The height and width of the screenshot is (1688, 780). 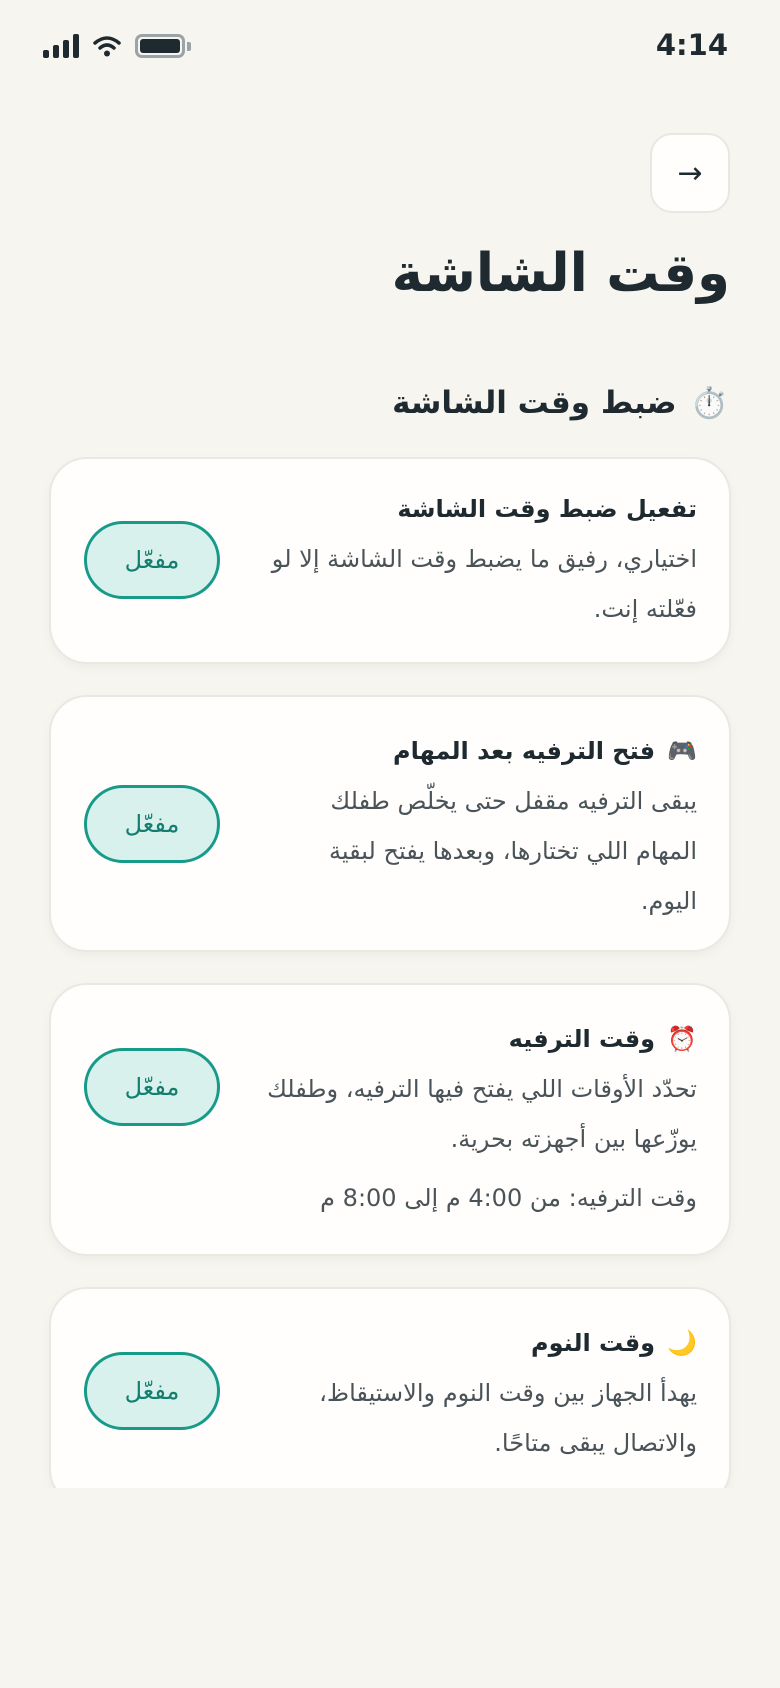 What do you see at coordinates (390, 1588) in the screenshot?
I see `scroll-clip` at bounding box center [390, 1588].